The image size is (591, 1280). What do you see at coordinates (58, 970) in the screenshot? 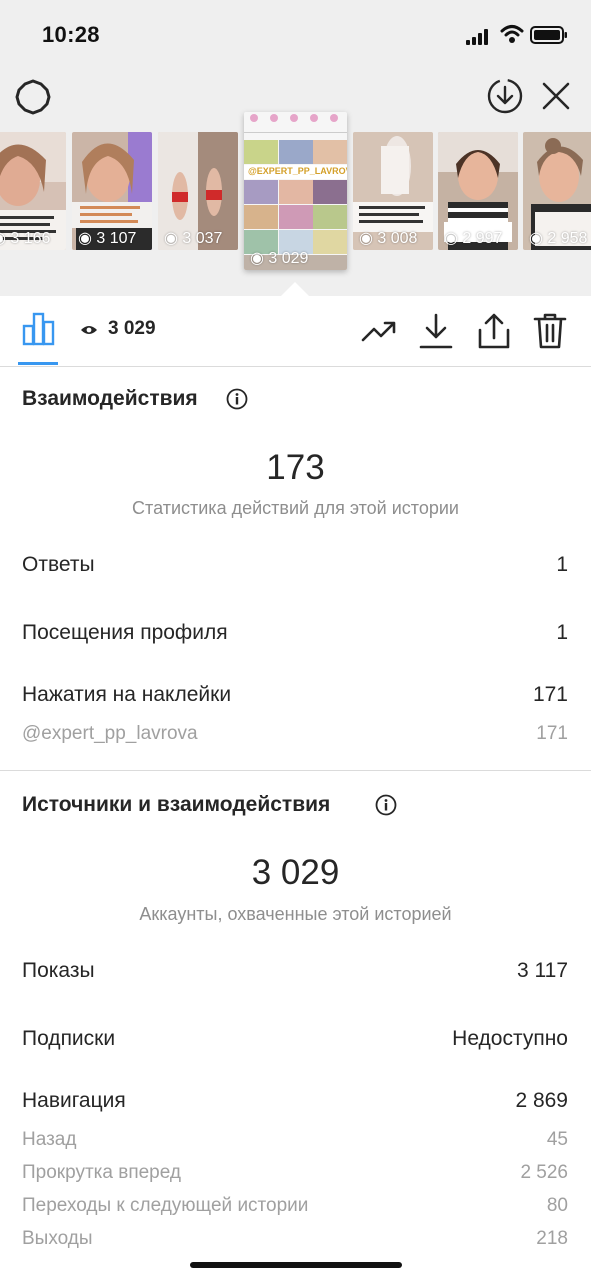
I see `stat-label: Показы` at bounding box center [58, 970].